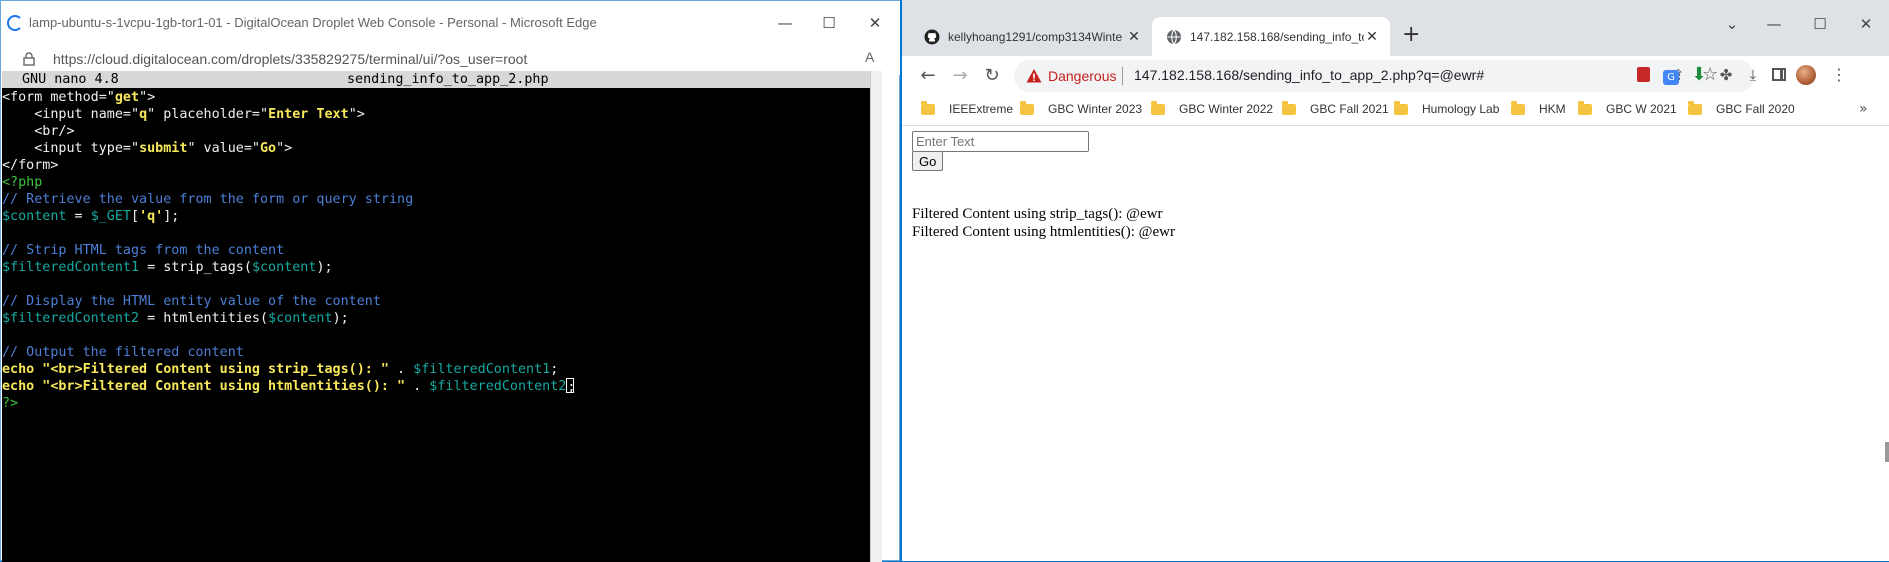  I want to click on code-line: // Output the filtered content, so click(442, 352).